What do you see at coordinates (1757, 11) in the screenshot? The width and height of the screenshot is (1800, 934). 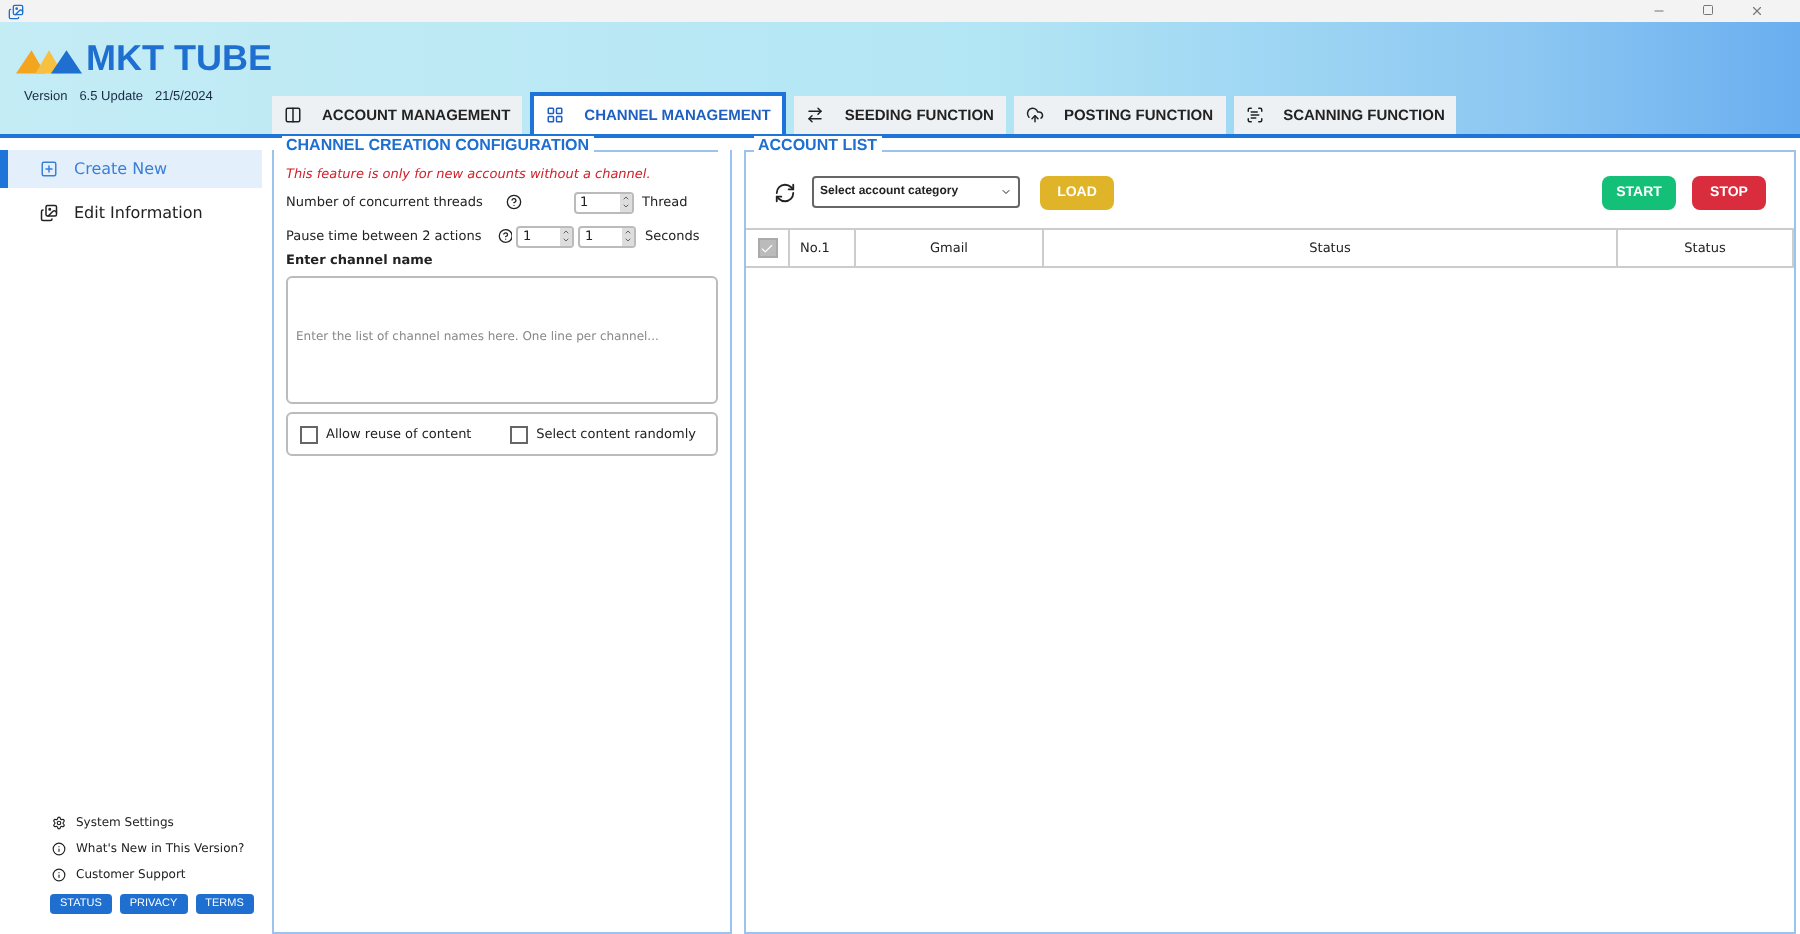 I see `close-icon` at bounding box center [1757, 11].